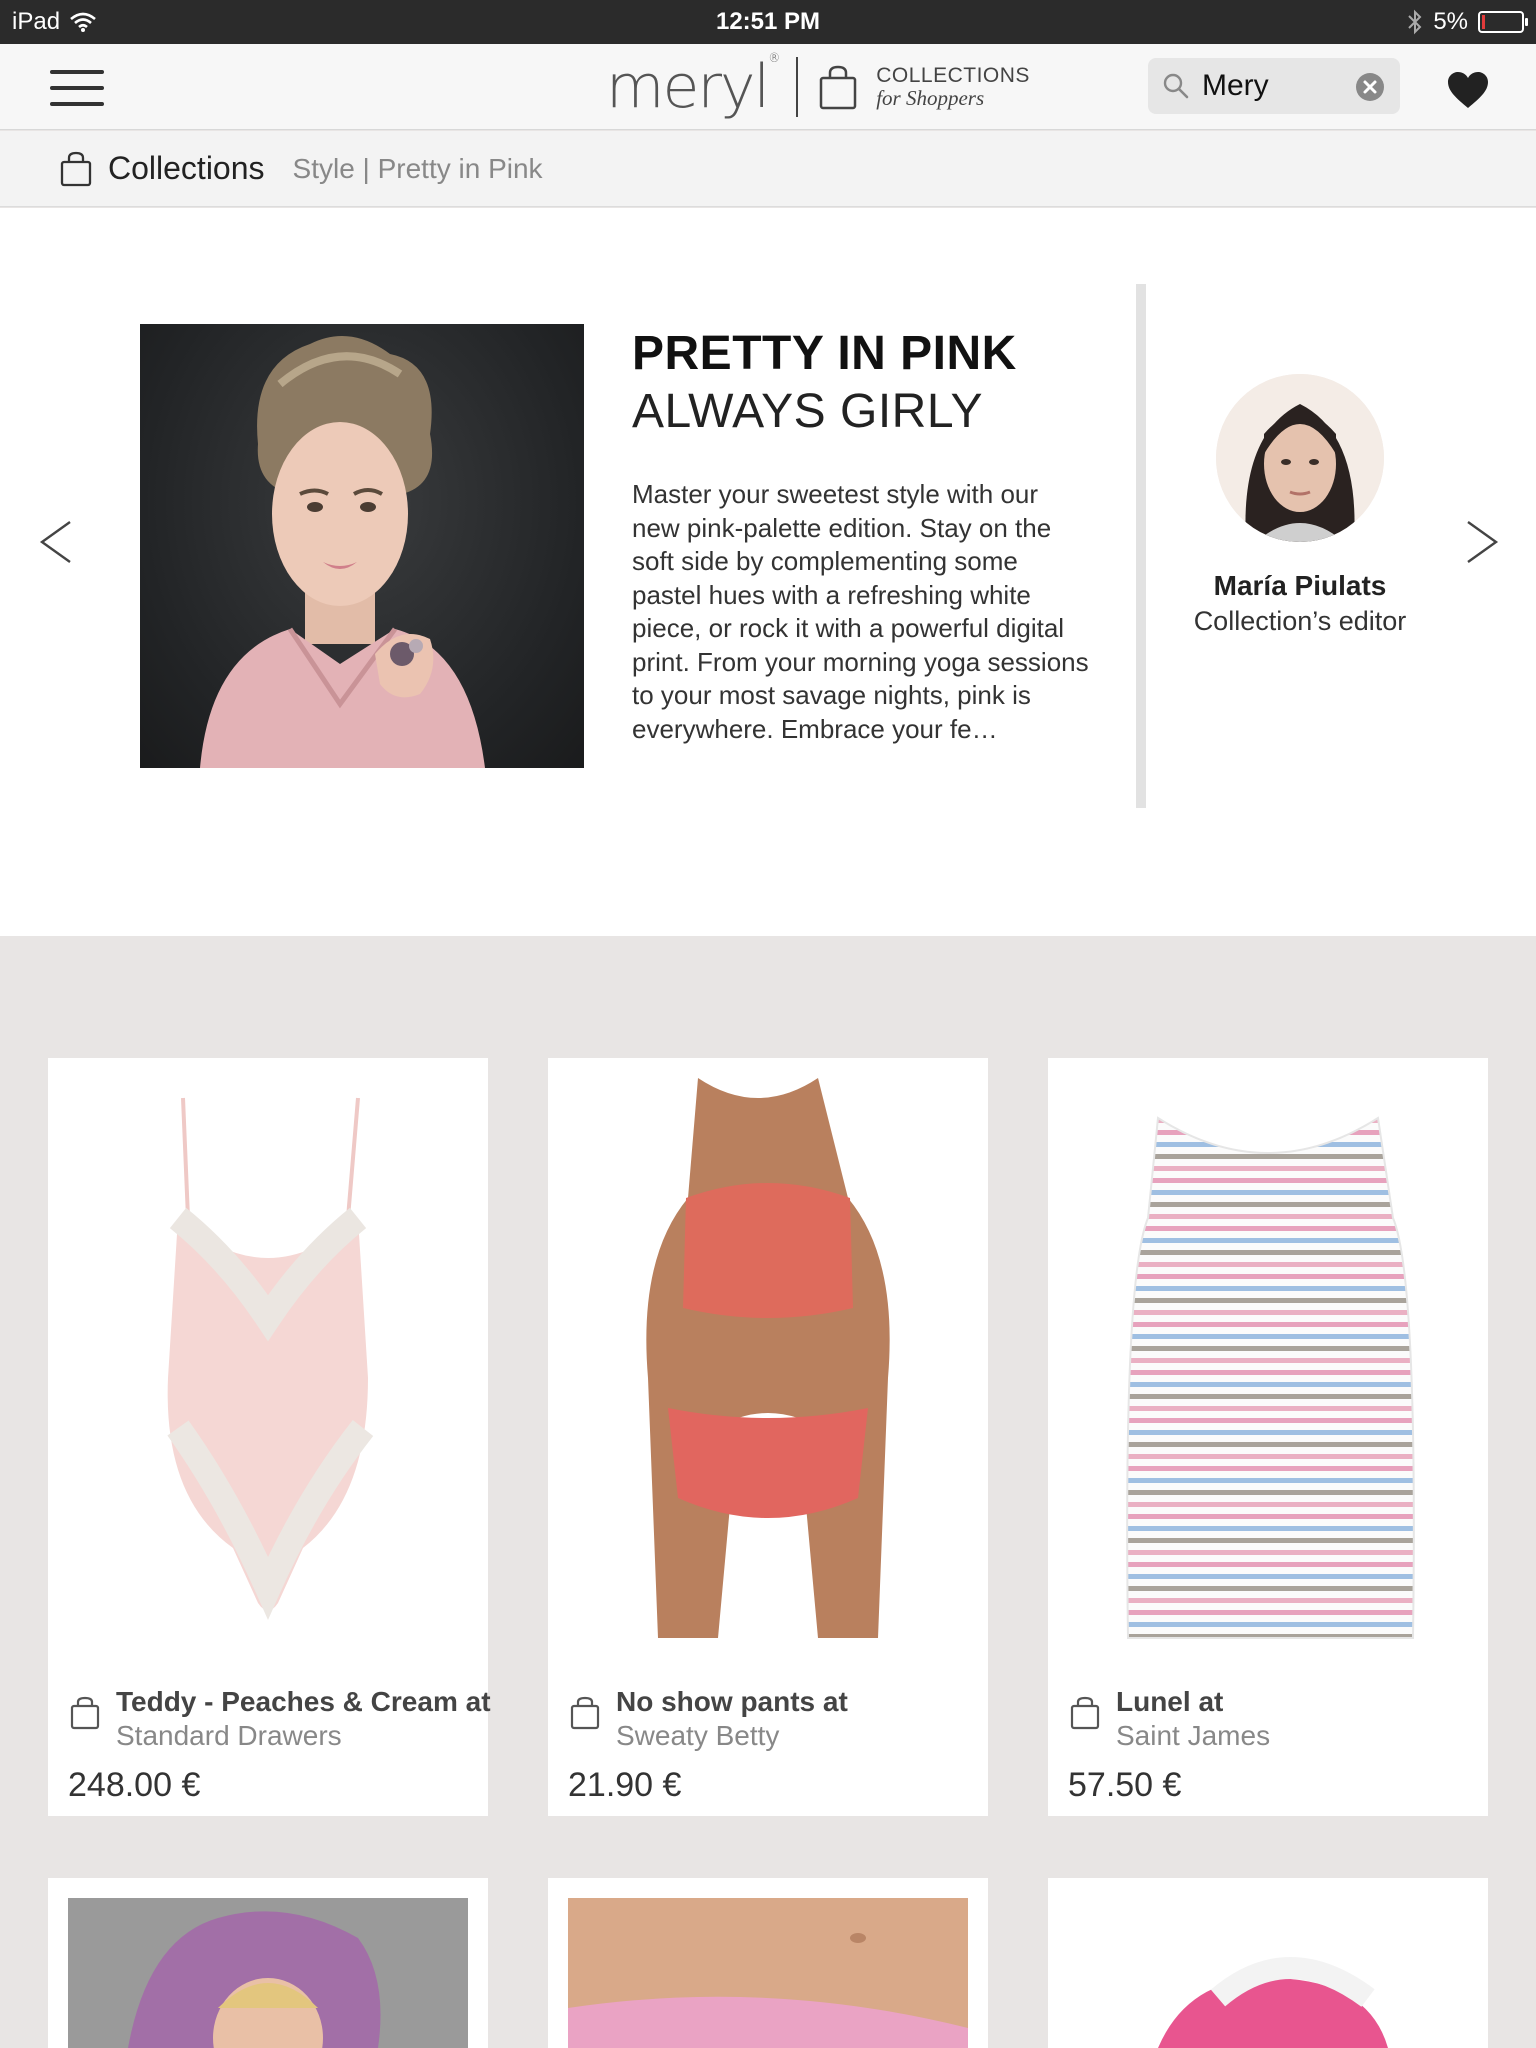 Image resolution: width=1536 pixels, height=2048 pixels. I want to click on product-name: No show pants at, so click(732, 1701).